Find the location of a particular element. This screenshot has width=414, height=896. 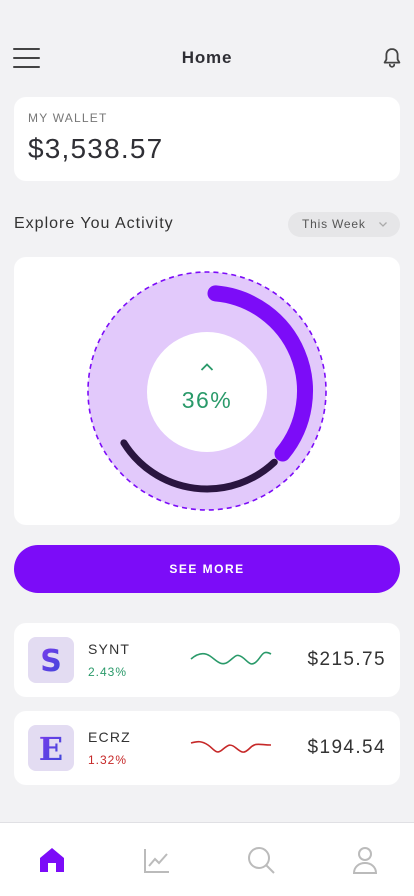

chevron-down-icon is located at coordinates (383, 224).